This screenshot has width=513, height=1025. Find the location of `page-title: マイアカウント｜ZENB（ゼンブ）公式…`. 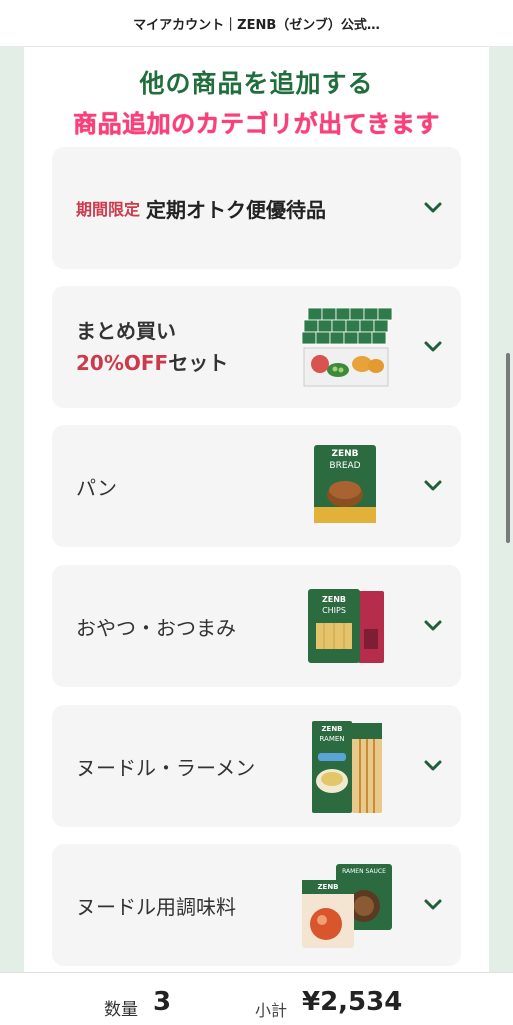

page-title: マイアカウント｜ZENB（ゼンブ）公式… is located at coordinates (256, 25).